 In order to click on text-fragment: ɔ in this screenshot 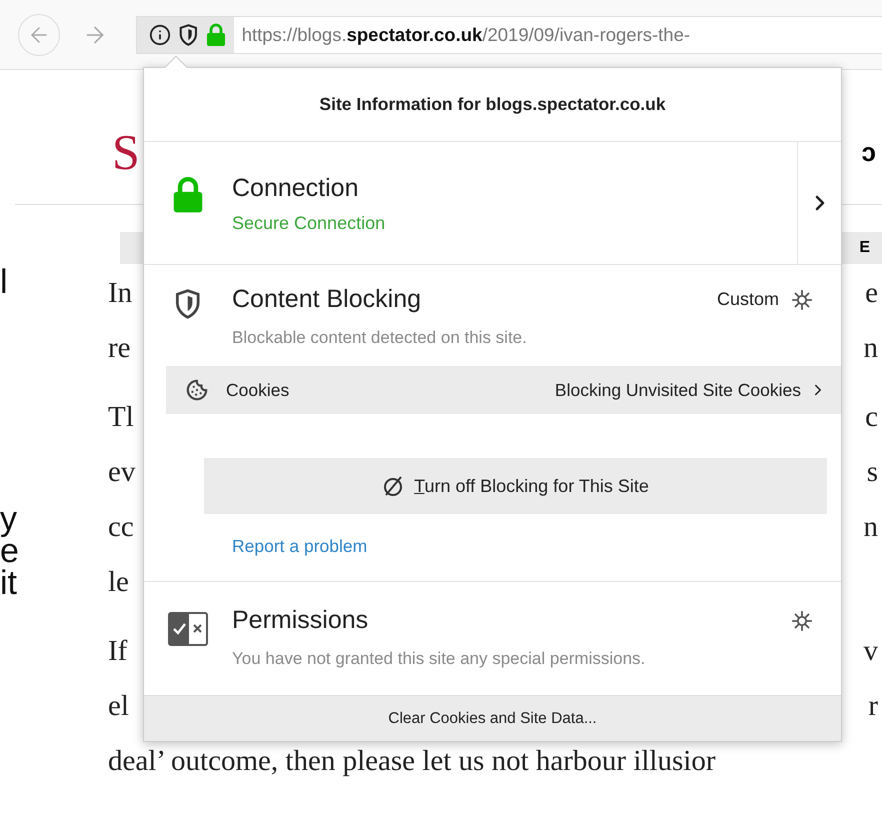, I will do `click(869, 152)`.